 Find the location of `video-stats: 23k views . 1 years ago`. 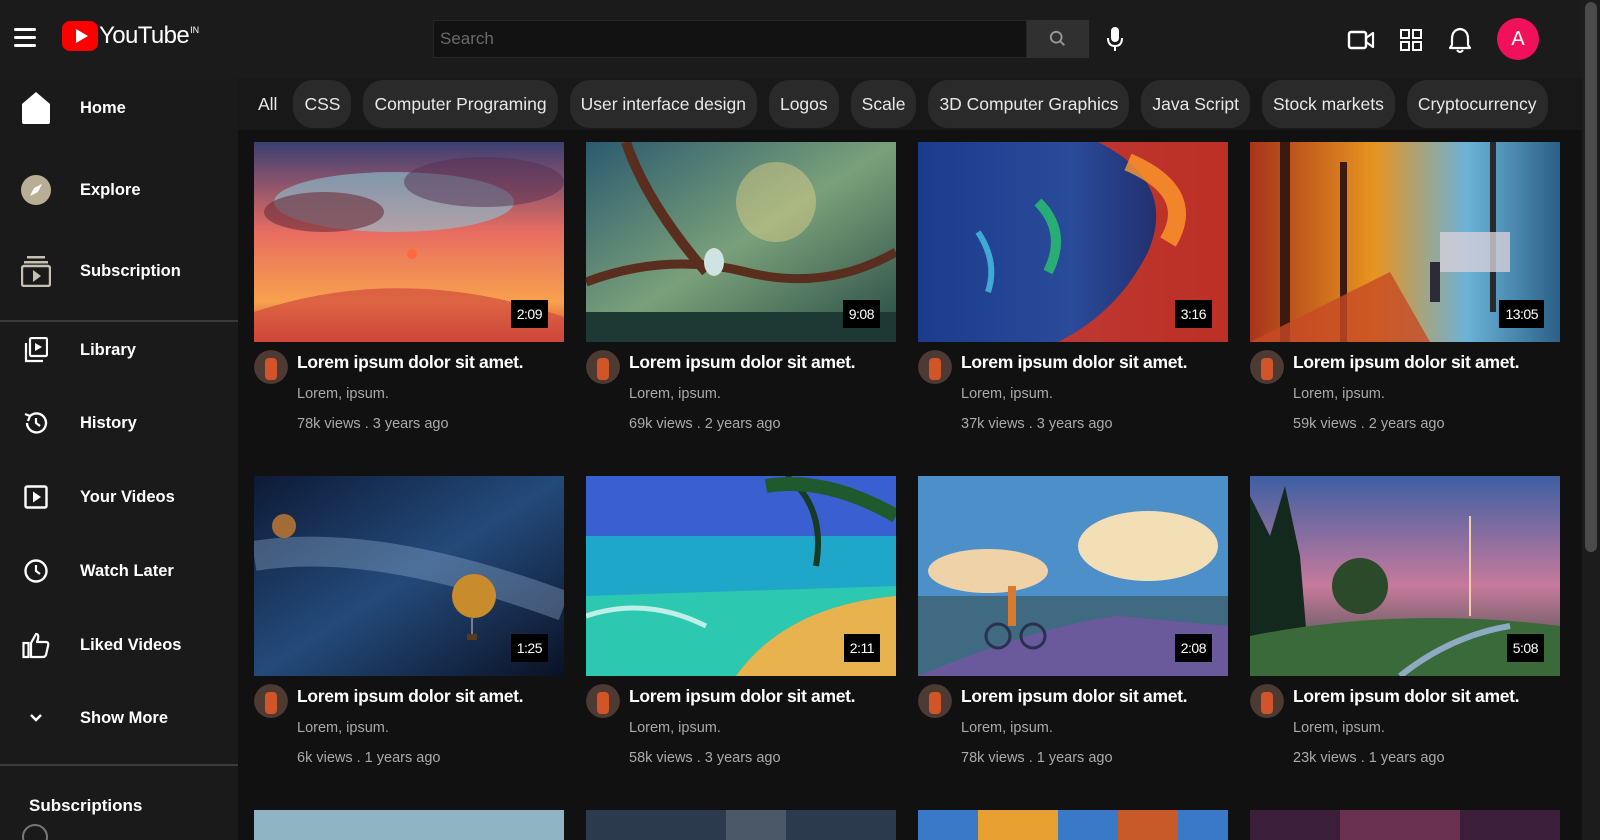

video-stats: 23k views . 1 years ago is located at coordinates (1369, 758).